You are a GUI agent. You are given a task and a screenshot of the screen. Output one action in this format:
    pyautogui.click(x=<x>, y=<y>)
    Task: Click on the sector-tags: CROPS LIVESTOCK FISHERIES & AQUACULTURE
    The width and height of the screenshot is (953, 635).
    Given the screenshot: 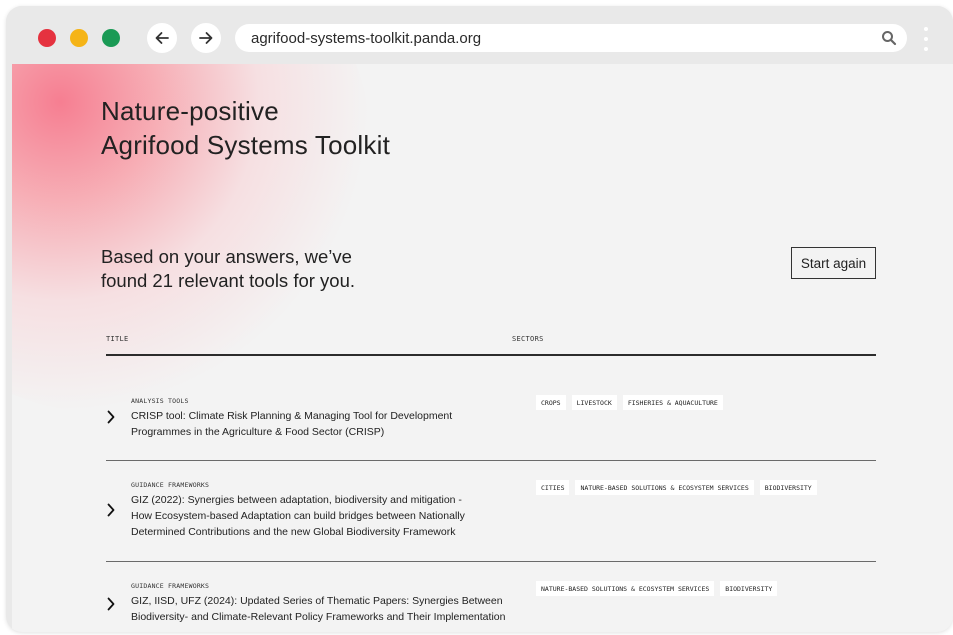 What is the action you would take?
    pyautogui.click(x=629, y=402)
    